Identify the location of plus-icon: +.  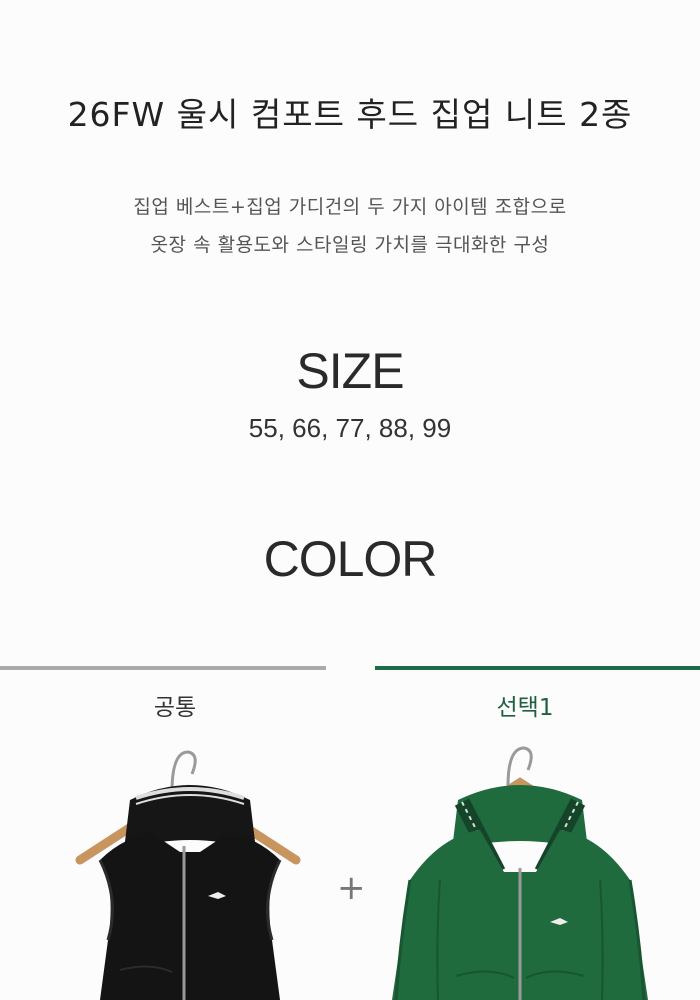
(351, 888).